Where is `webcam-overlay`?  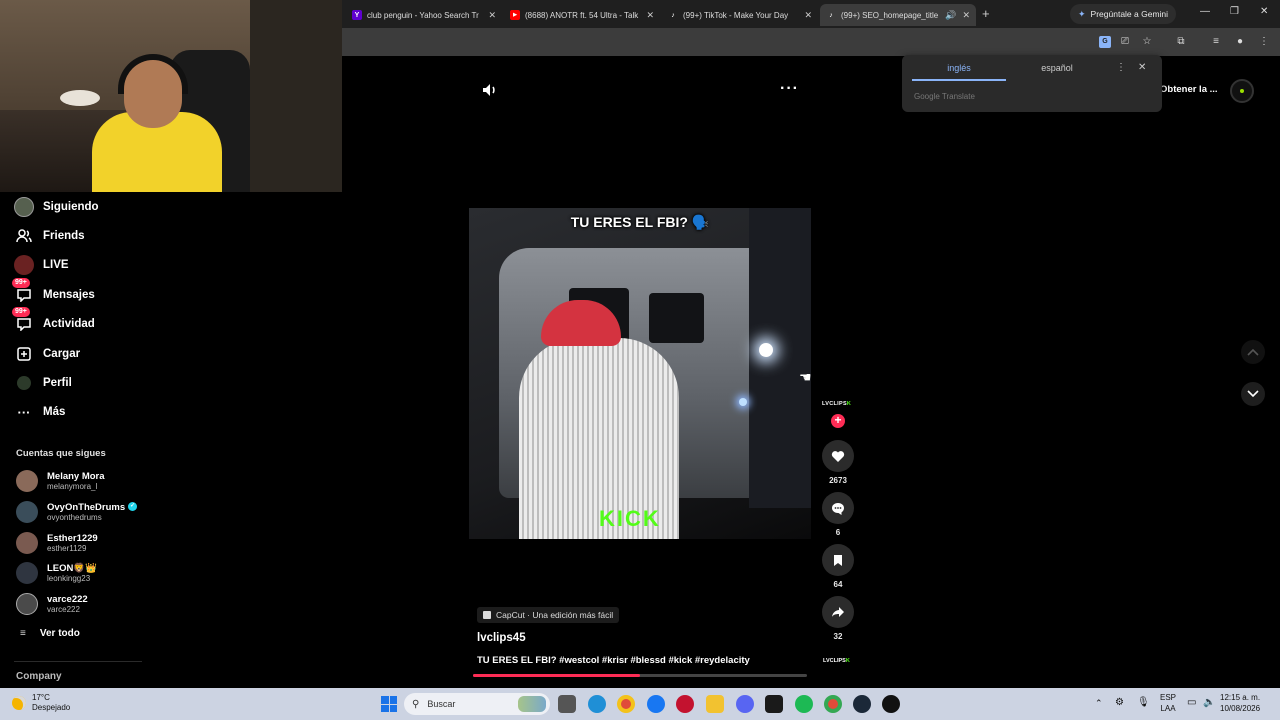
webcam-overlay is located at coordinates (171, 96).